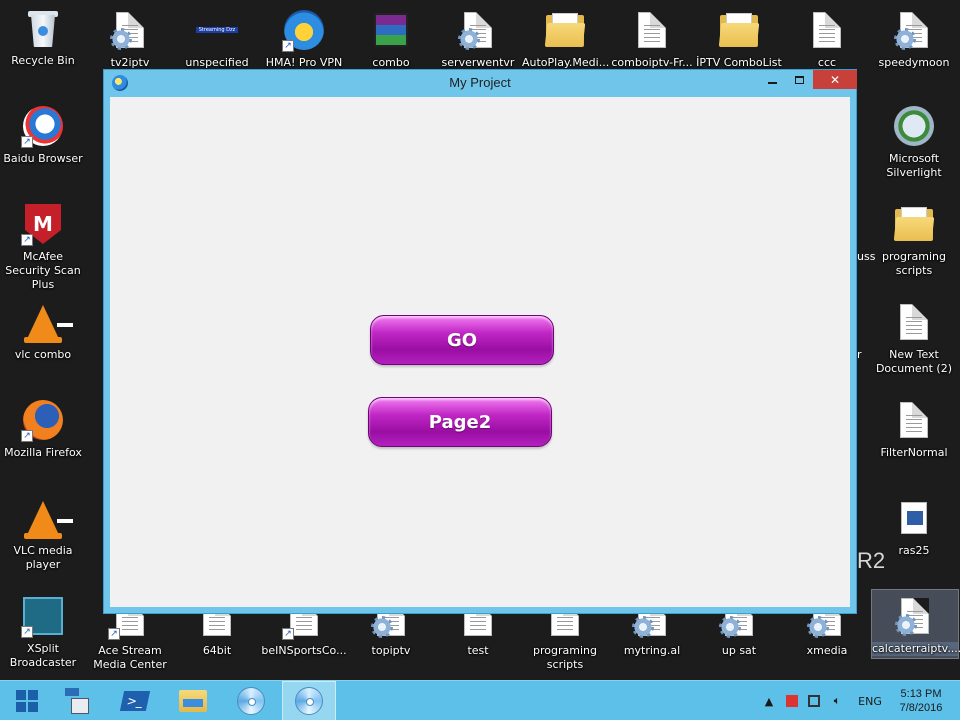  What do you see at coordinates (478, 39) in the screenshot?
I see `desktop-icon-serverwentvr: serverwentvr` at bounding box center [478, 39].